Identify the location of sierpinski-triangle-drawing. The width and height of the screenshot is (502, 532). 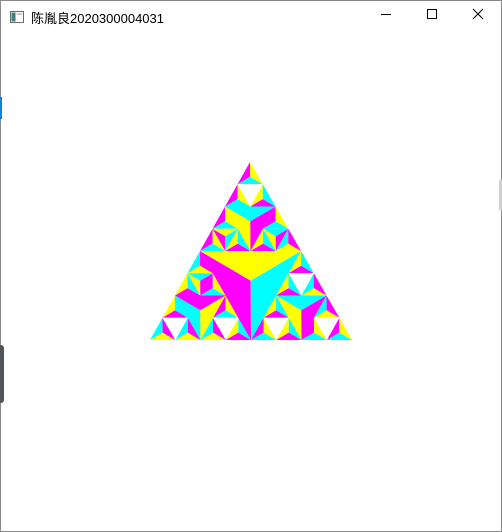
(251, 251).